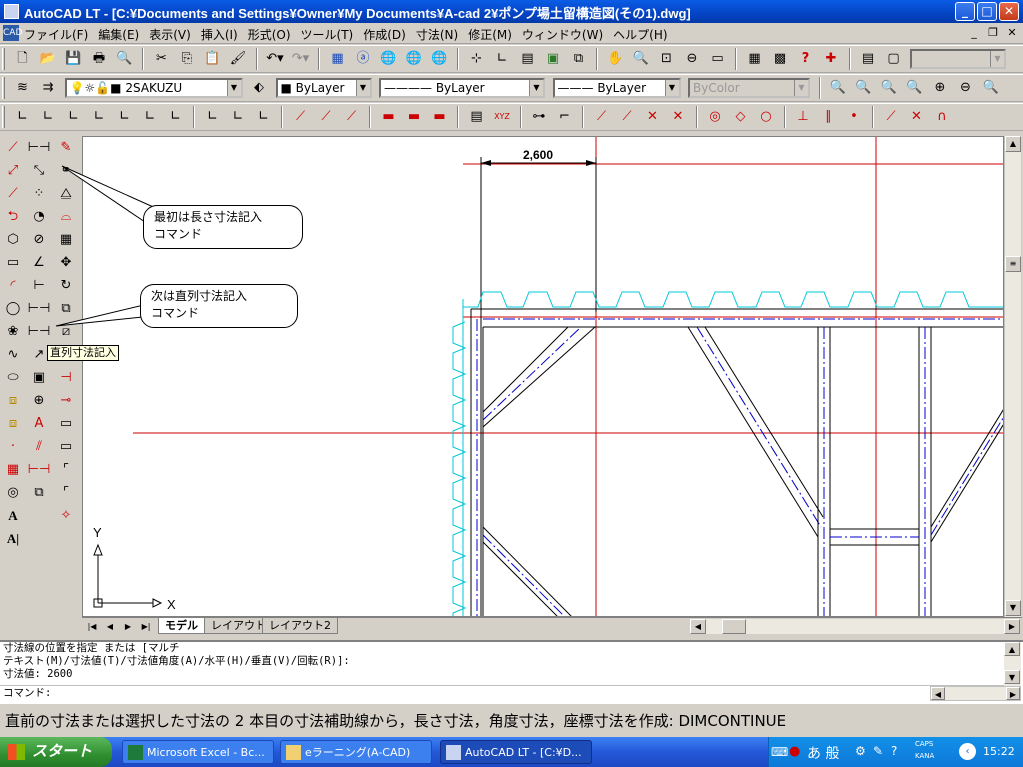  What do you see at coordinates (66, 239) in the screenshot?
I see `array-icon: ▦` at bounding box center [66, 239].